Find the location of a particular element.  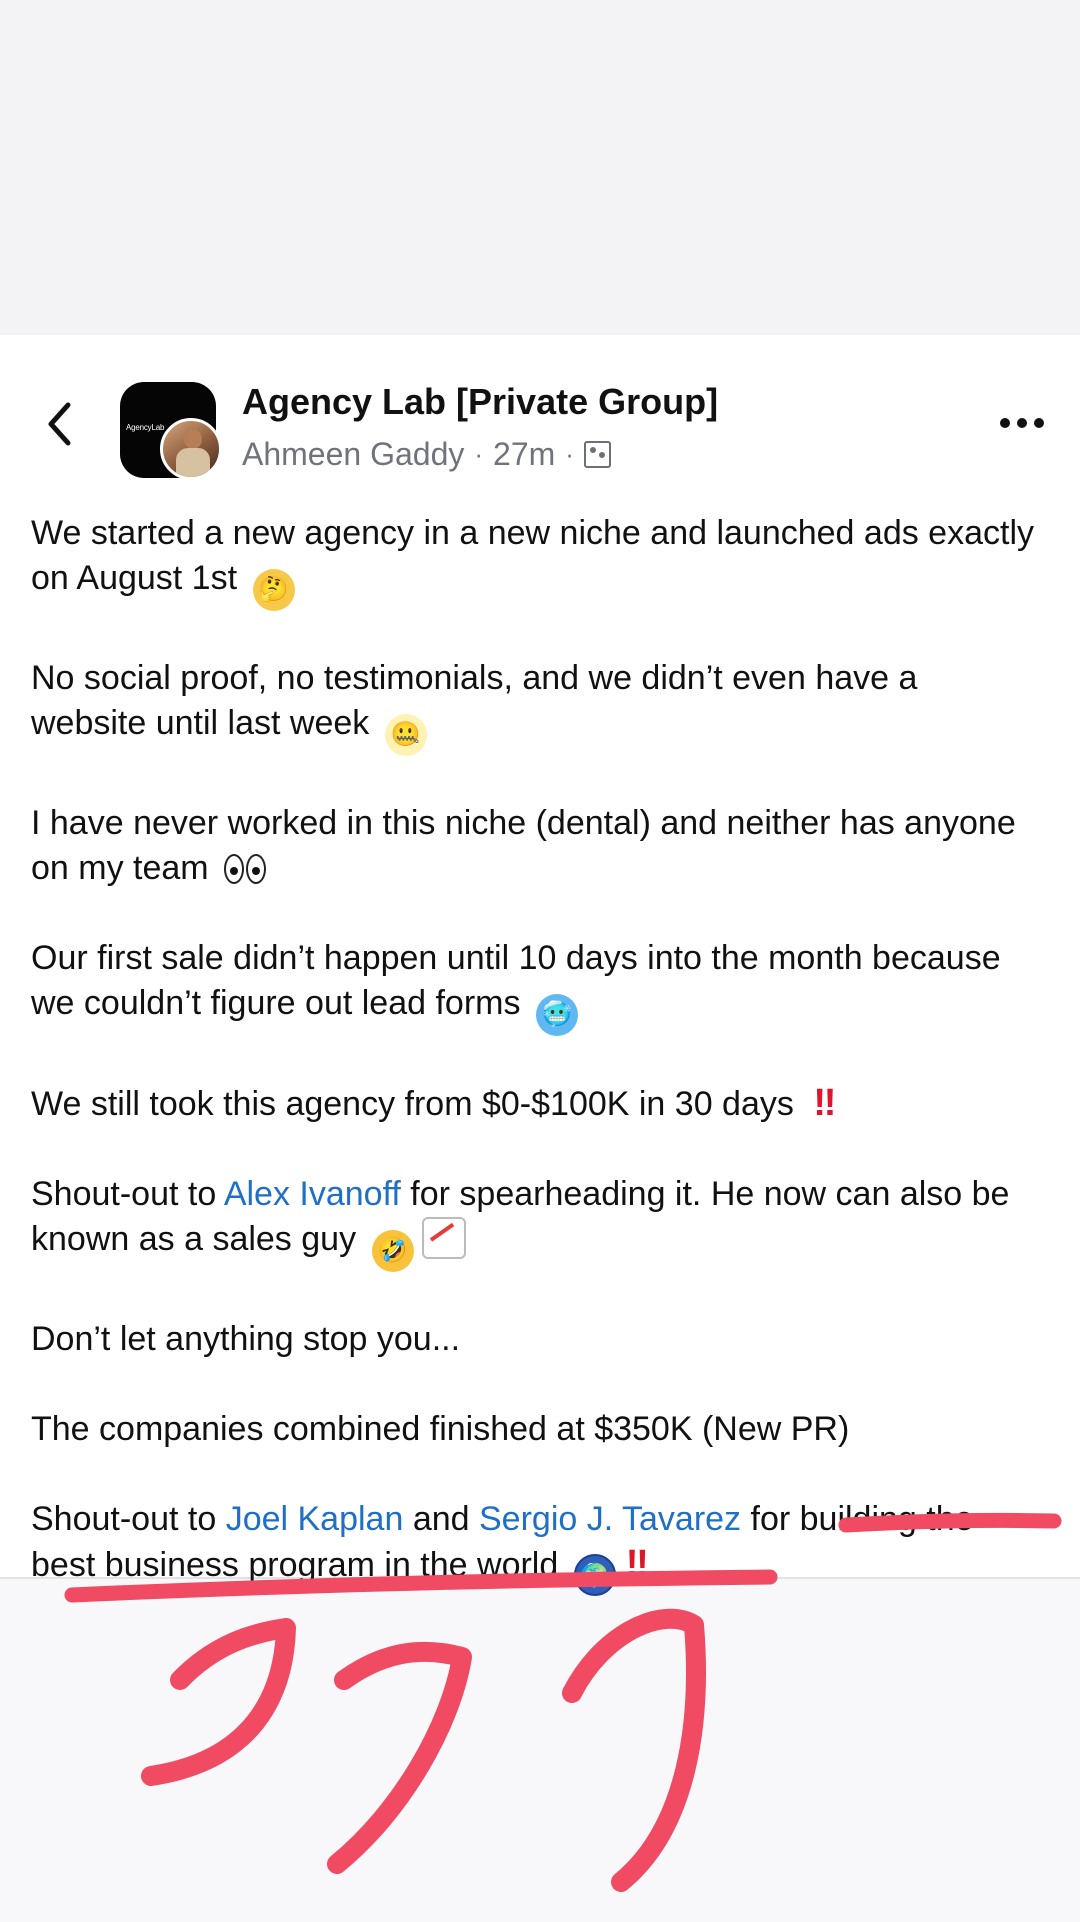

chevron-left-icon is located at coordinates (59, 424).